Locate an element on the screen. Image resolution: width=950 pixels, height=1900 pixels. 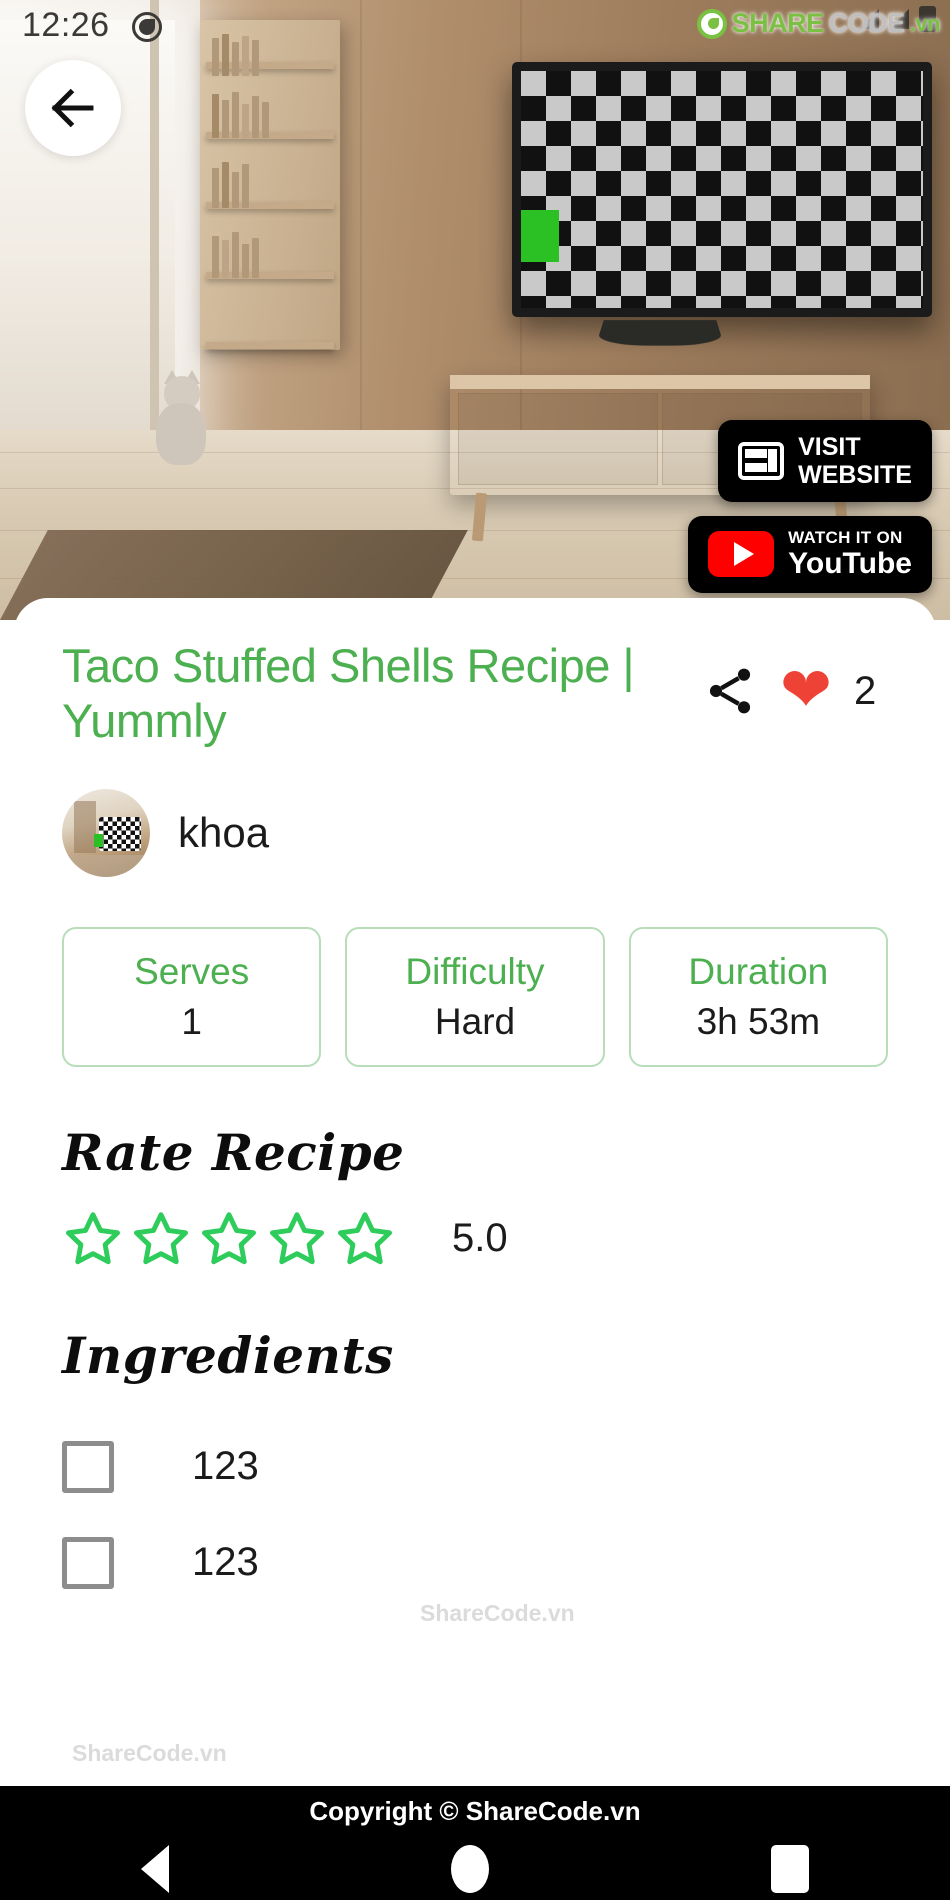
copyright-text: Copyright © ShareCode.vn is located at coordinates (475, 1811).